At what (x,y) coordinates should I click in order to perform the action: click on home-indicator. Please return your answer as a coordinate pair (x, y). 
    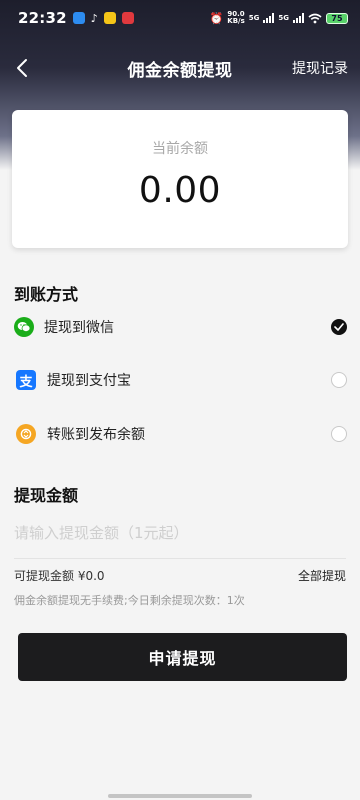
    Looking at the image, I should click on (180, 796).